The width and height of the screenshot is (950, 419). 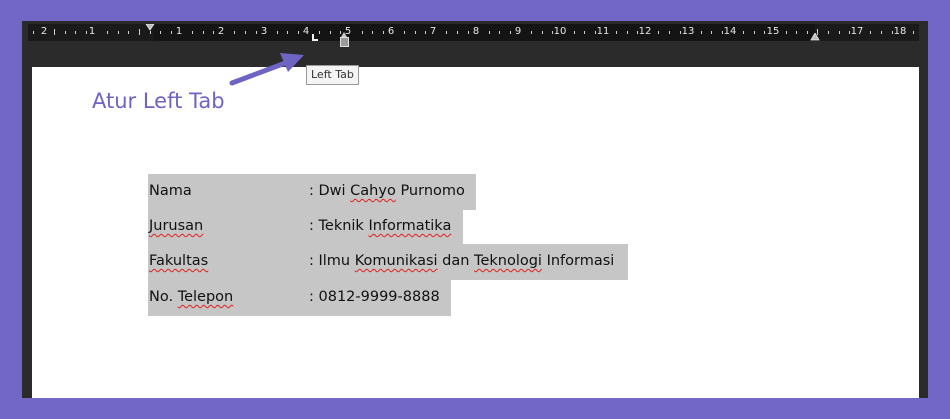 I want to click on field-label: Fakultas, so click(x=178, y=261).